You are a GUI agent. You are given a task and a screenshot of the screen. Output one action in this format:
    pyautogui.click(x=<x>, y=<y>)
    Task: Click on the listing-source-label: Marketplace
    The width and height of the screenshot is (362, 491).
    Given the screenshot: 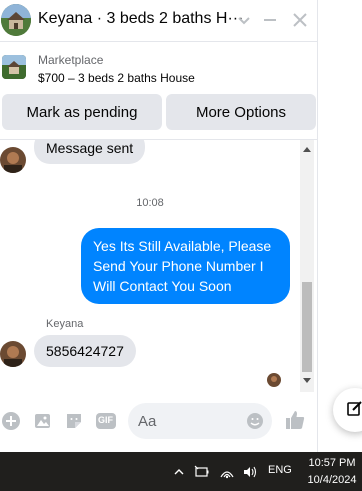 What is the action you would take?
    pyautogui.click(x=71, y=60)
    